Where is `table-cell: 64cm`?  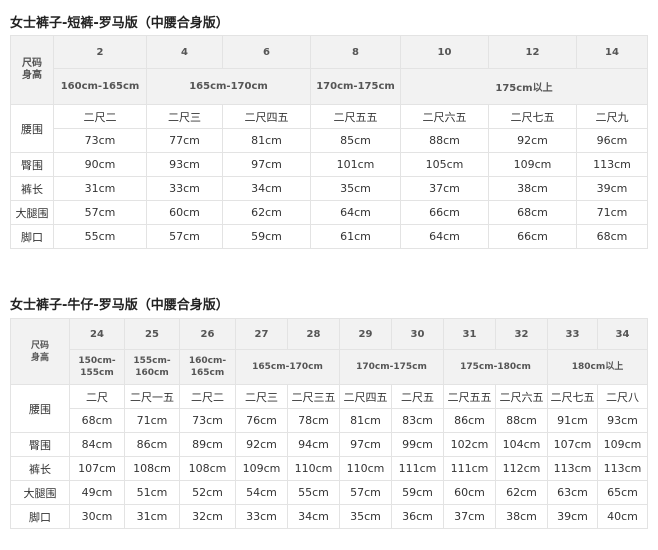 table-cell: 64cm is located at coordinates (444, 236).